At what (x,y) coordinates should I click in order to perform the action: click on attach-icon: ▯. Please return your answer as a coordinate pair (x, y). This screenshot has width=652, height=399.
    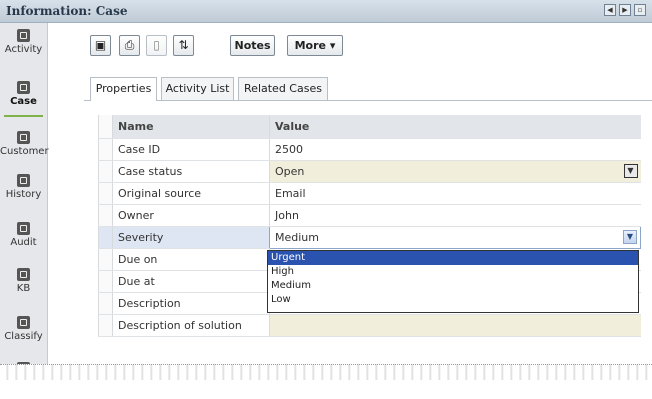
    Looking at the image, I should click on (156, 45).